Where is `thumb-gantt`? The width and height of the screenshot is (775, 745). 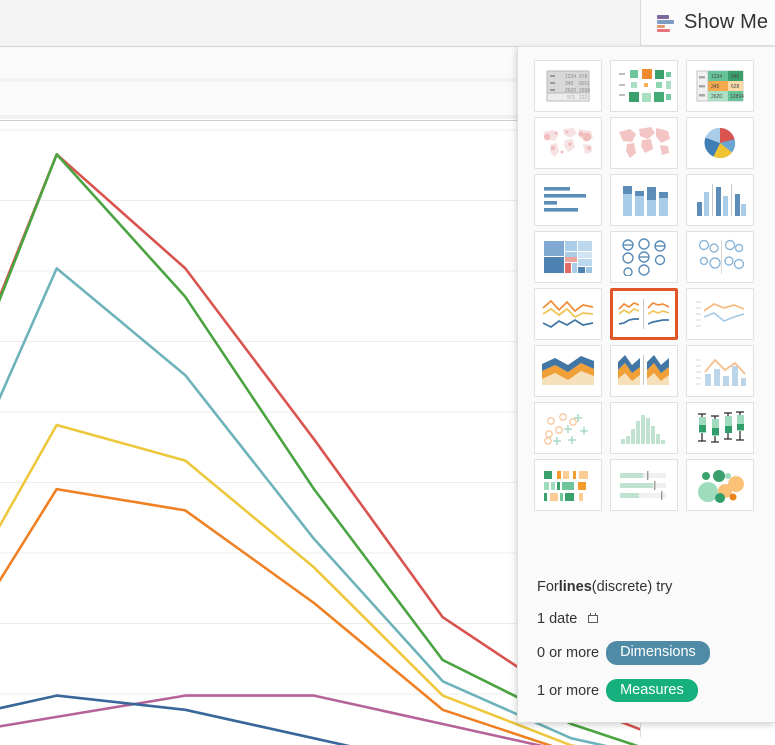
thumb-gantt is located at coordinates (568, 485).